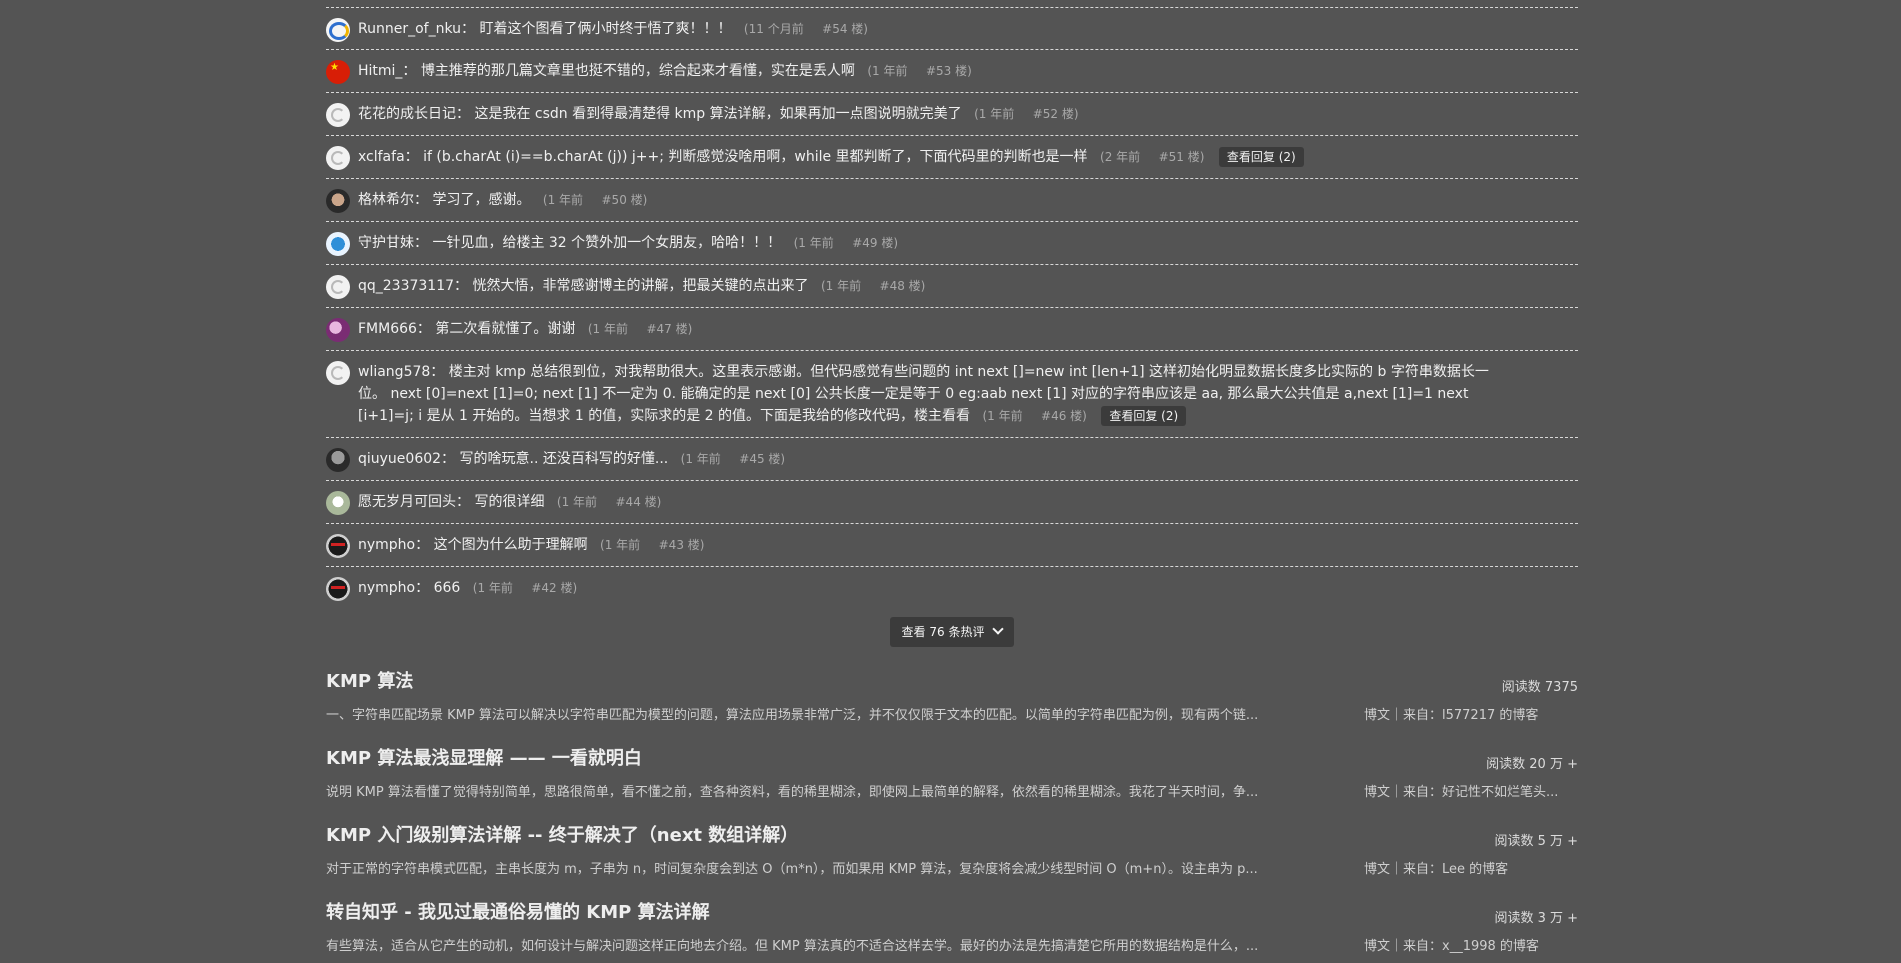  I want to click on comment-text: 这个图为什么助于理解啊, so click(510, 545).